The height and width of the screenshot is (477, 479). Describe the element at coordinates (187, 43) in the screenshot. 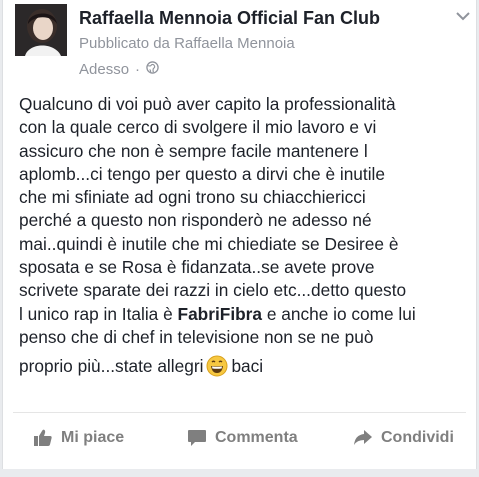

I see `post-author-subtitle: Pubblicato da Raffaella Mennoia` at that location.